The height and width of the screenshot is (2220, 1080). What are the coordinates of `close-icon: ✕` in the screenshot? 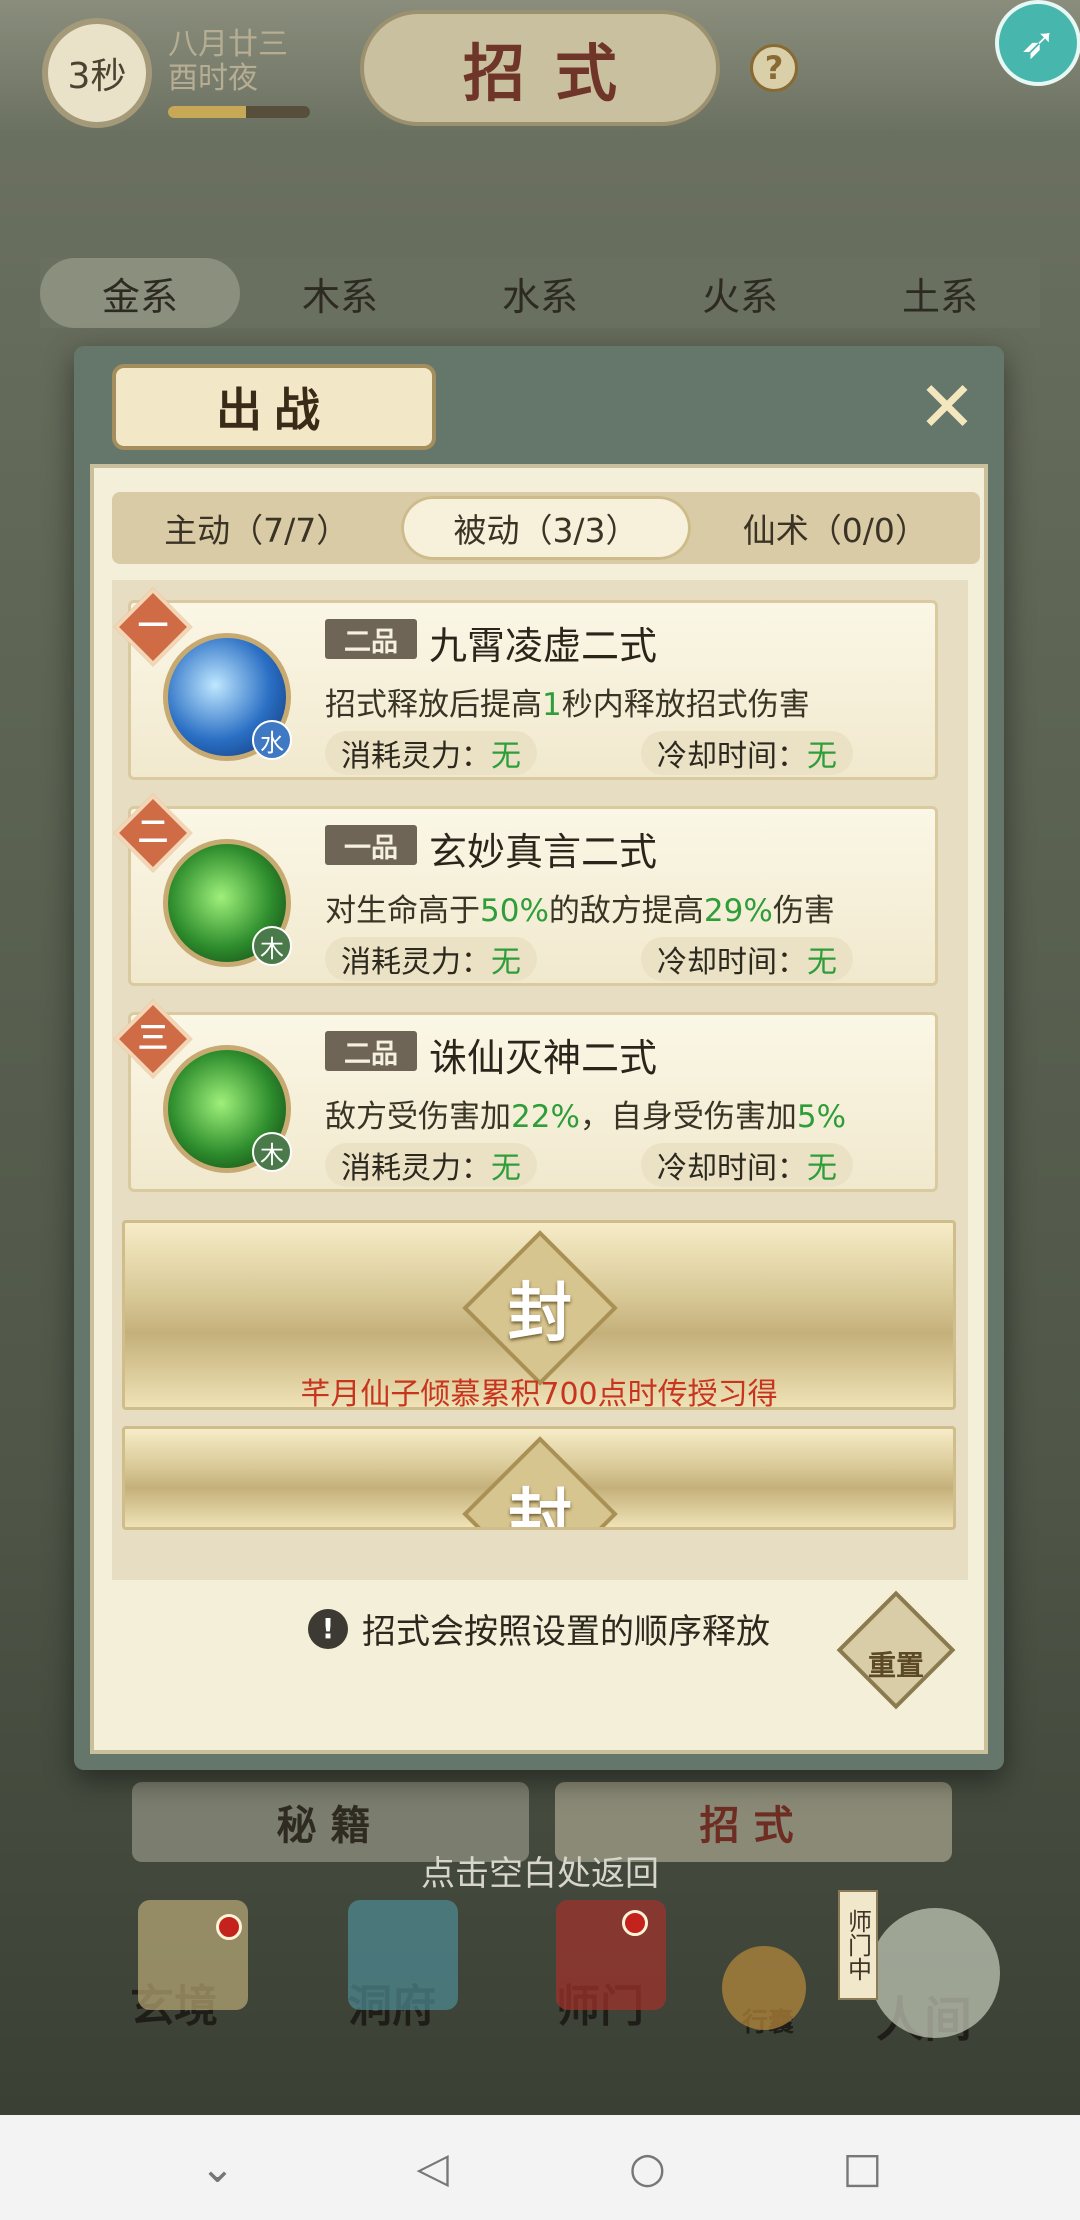 It's located at (947, 407).